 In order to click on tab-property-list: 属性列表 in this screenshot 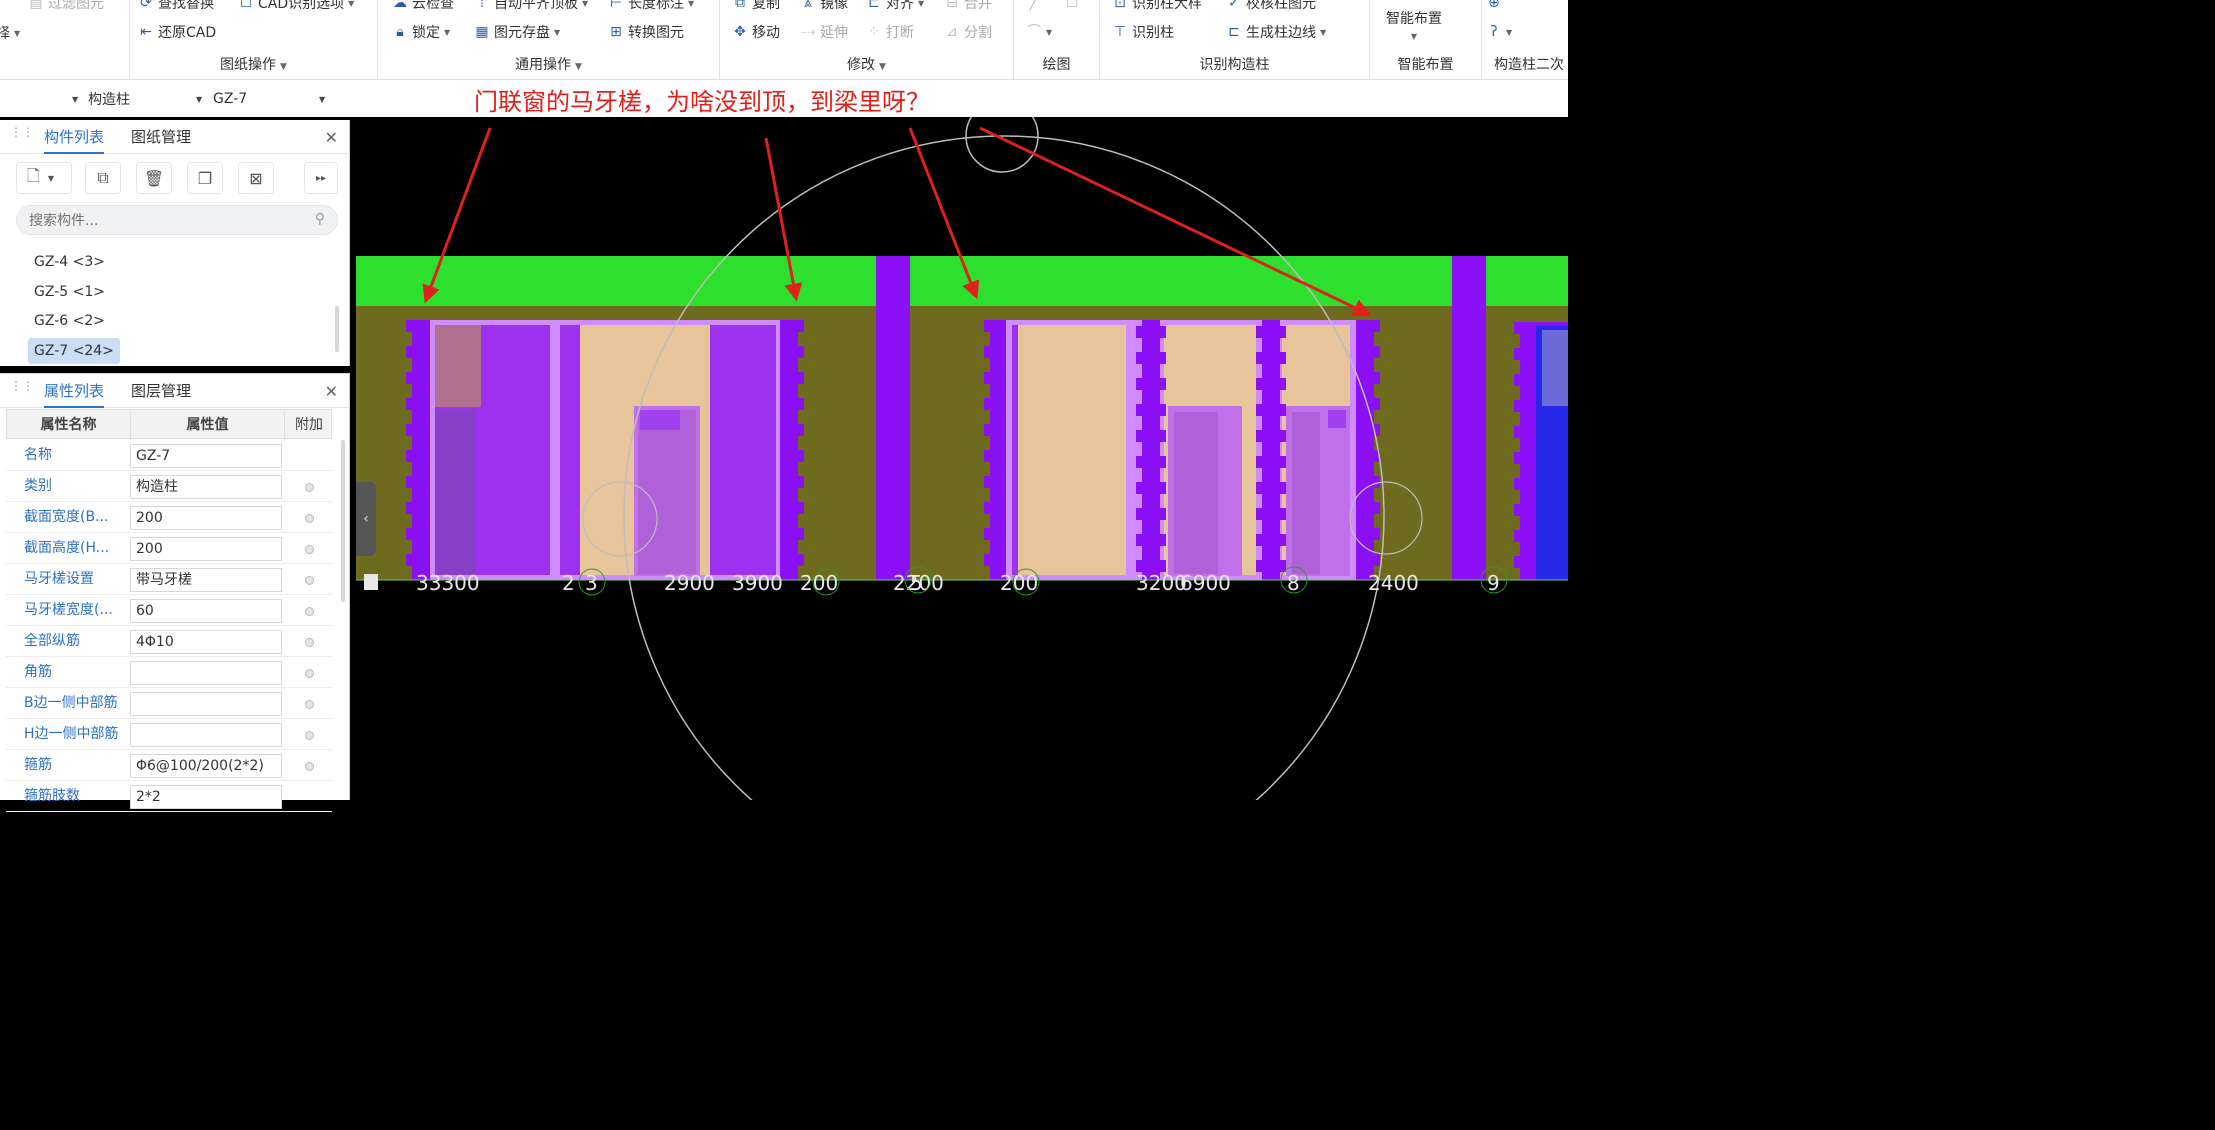, I will do `click(74, 391)`.